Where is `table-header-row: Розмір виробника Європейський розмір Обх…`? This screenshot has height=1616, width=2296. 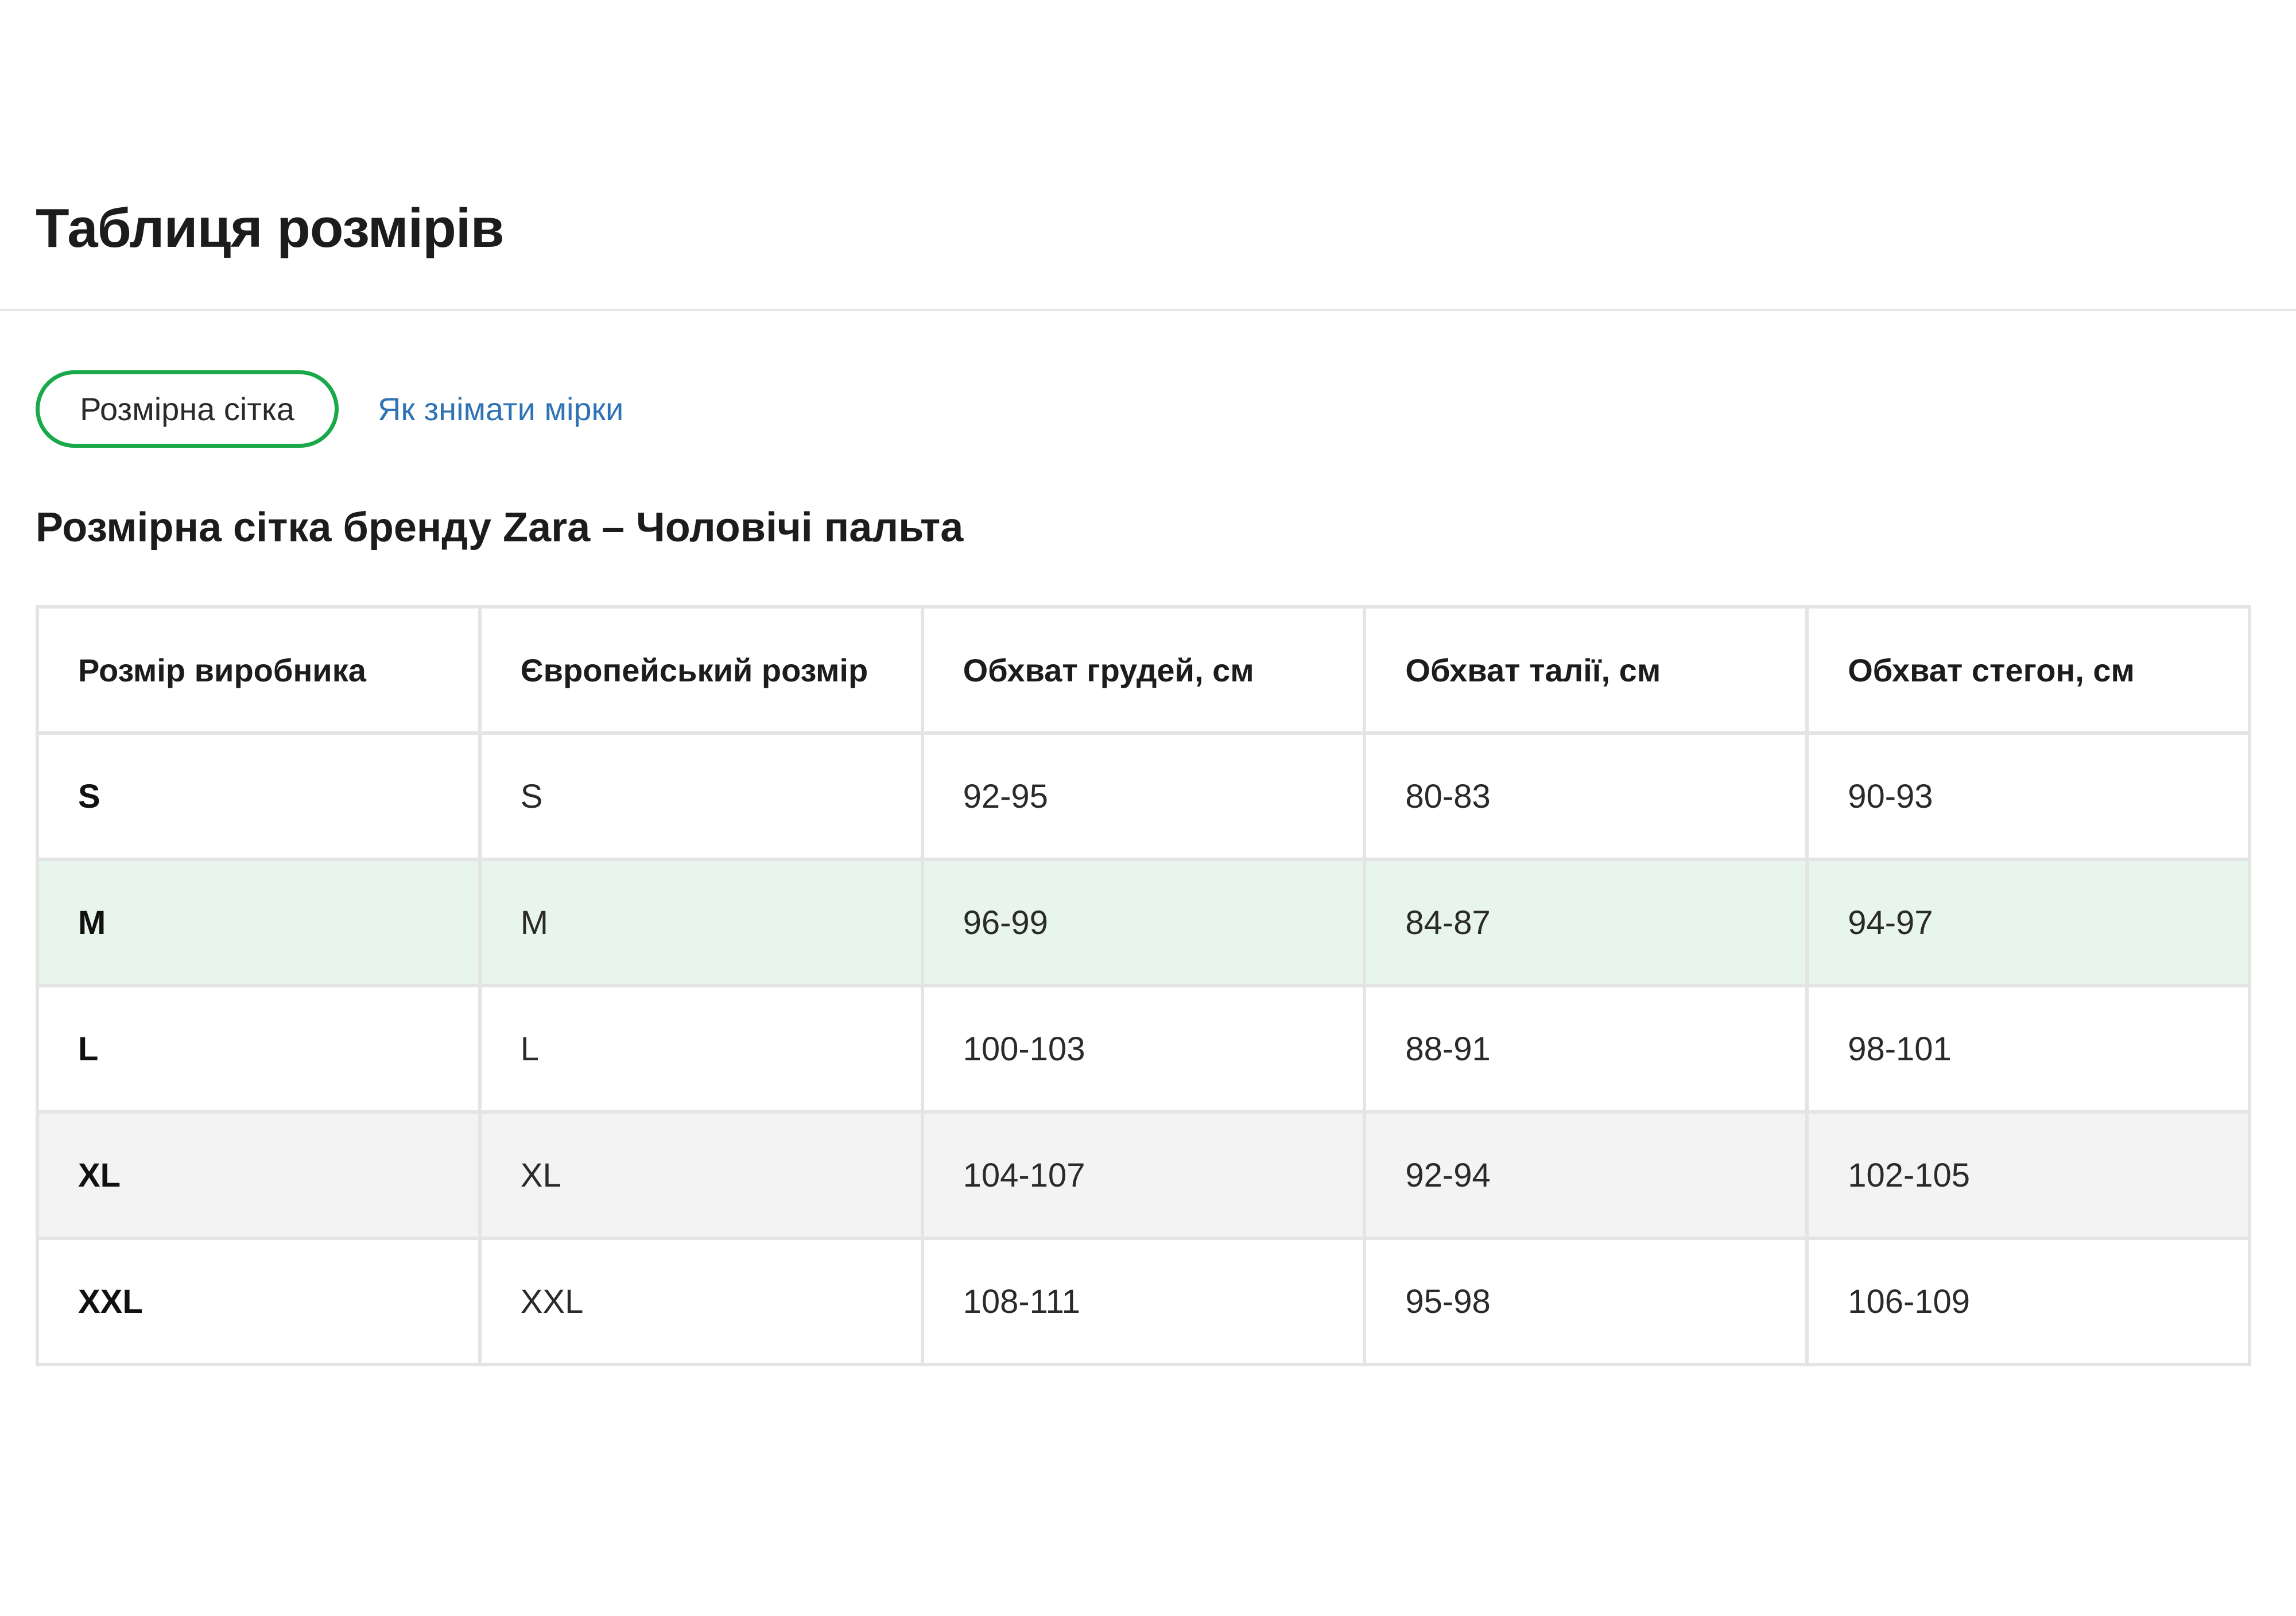
table-header-row: Розмір виробника Європейський розмір Обх… is located at coordinates (1143, 670).